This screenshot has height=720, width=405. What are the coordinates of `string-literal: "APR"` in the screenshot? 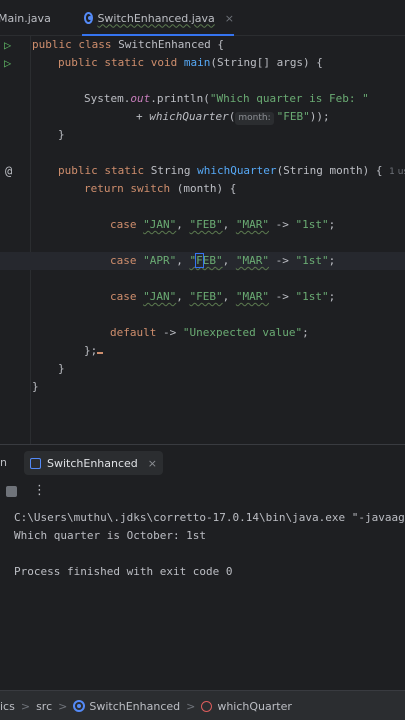 It's located at (160, 260).